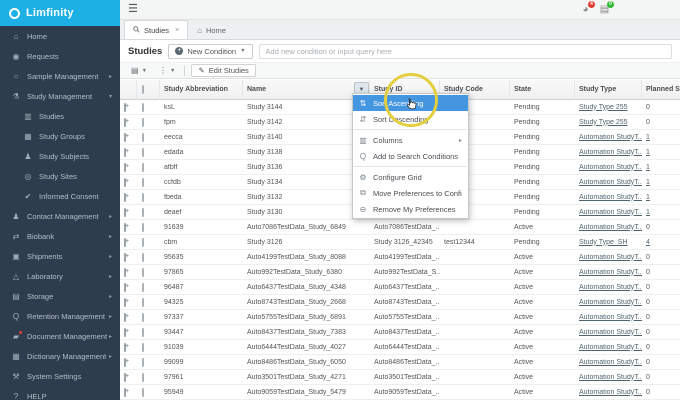 Image resolution: width=680 pixels, height=400 pixels. What do you see at coordinates (465, 51) in the screenshot?
I see `query-input` at bounding box center [465, 51].